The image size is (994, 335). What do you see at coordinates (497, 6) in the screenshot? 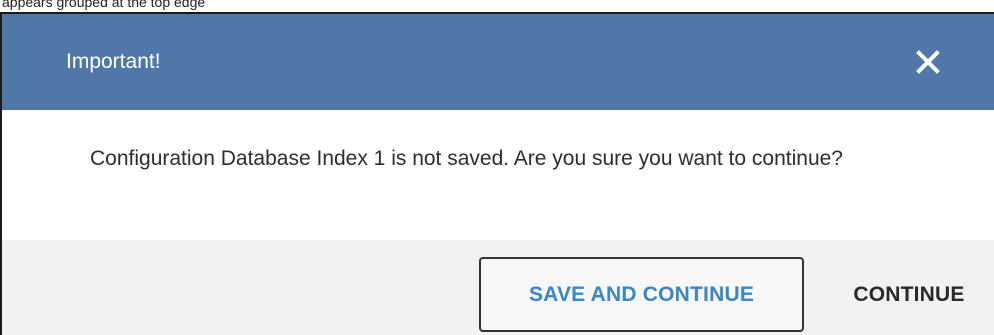
I see `top-strip: appears grouped at the top edge` at bounding box center [497, 6].